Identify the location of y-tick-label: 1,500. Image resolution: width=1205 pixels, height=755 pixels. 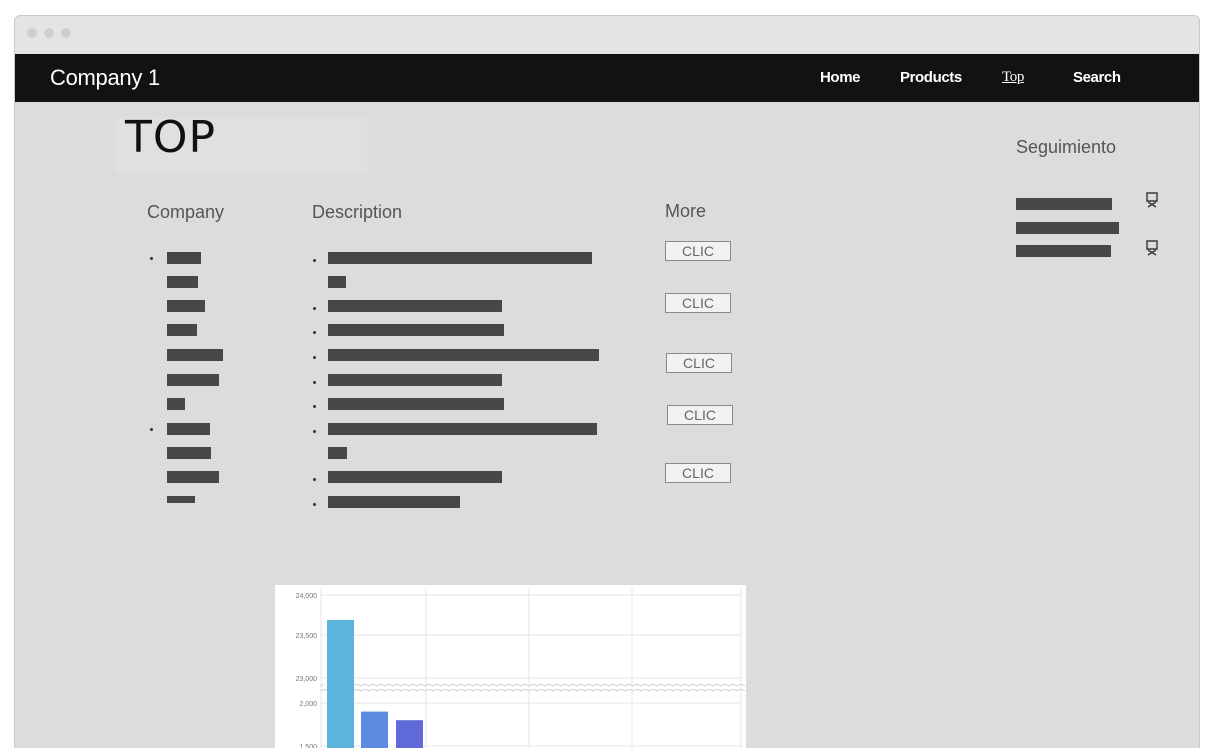
(308, 746).